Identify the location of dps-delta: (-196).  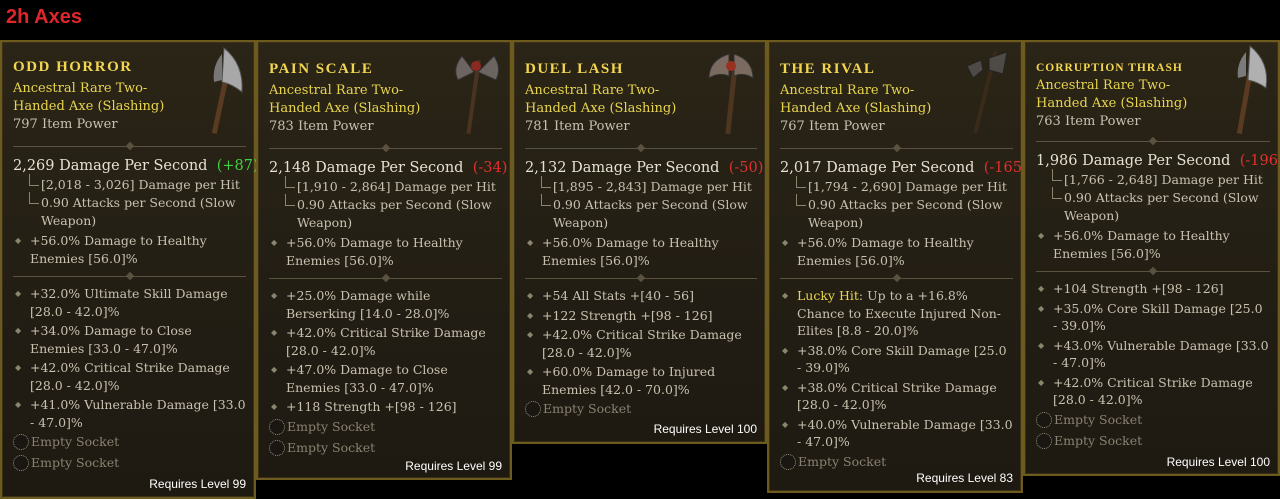
(1259, 161).